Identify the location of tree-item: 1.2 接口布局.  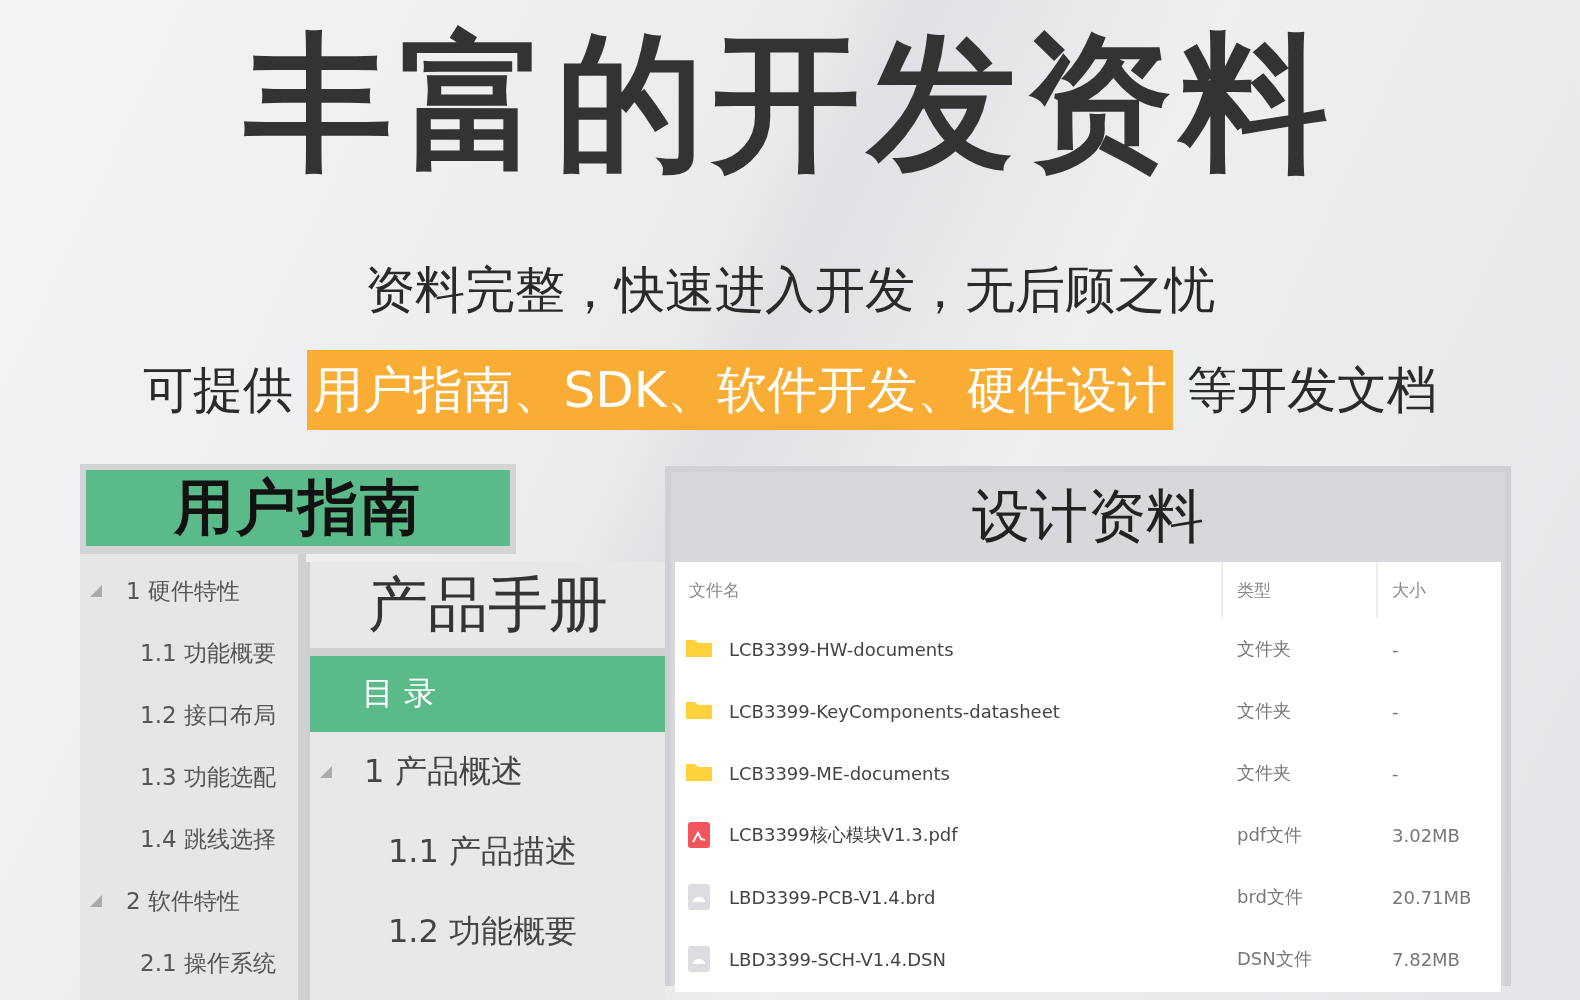
(208, 715).